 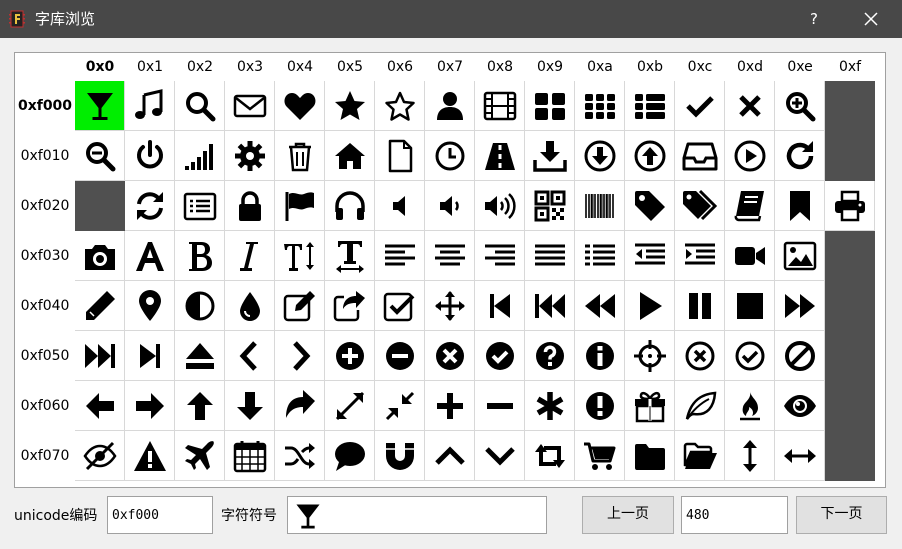 What do you see at coordinates (841, 515) in the screenshot?
I see `next-page-button: 下一页` at bounding box center [841, 515].